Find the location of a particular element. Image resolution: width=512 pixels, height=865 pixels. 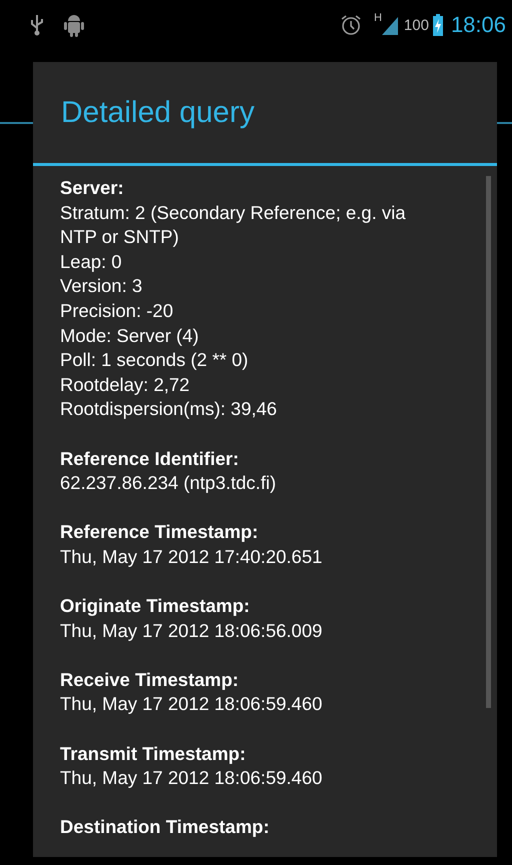

section-heading: Destination Timestamp: is located at coordinates (165, 827).